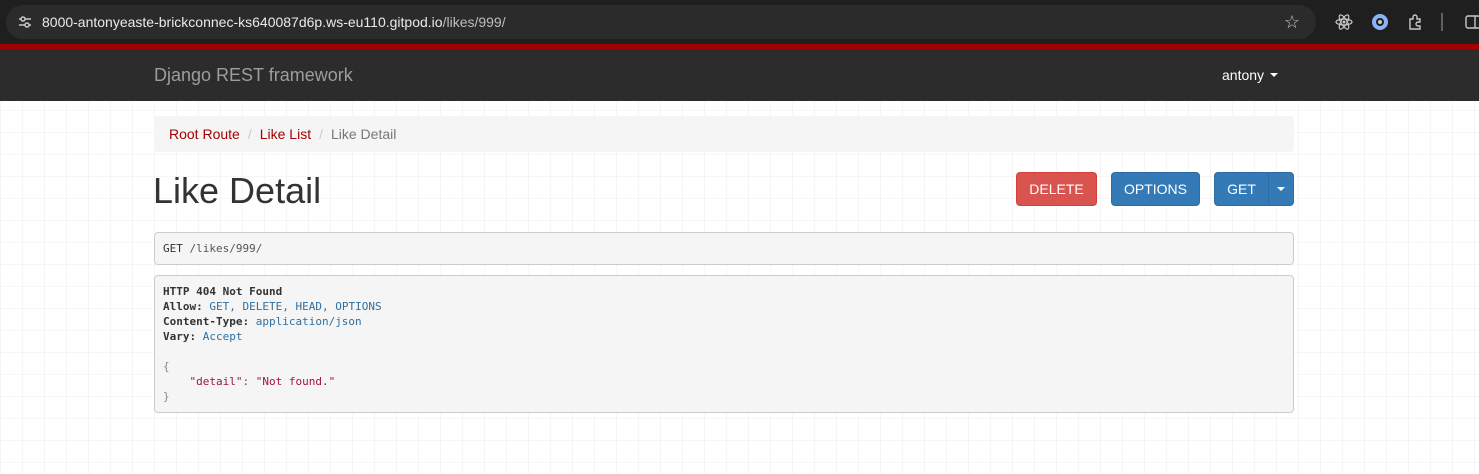  Describe the element at coordinates (166, 396) in the screenshot. I see `json-close-brace: }` at that location.